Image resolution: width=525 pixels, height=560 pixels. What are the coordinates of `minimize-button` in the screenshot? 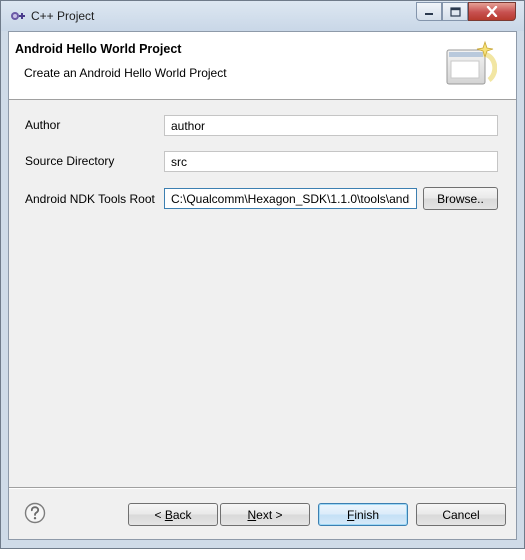 It's located at (429, 11).